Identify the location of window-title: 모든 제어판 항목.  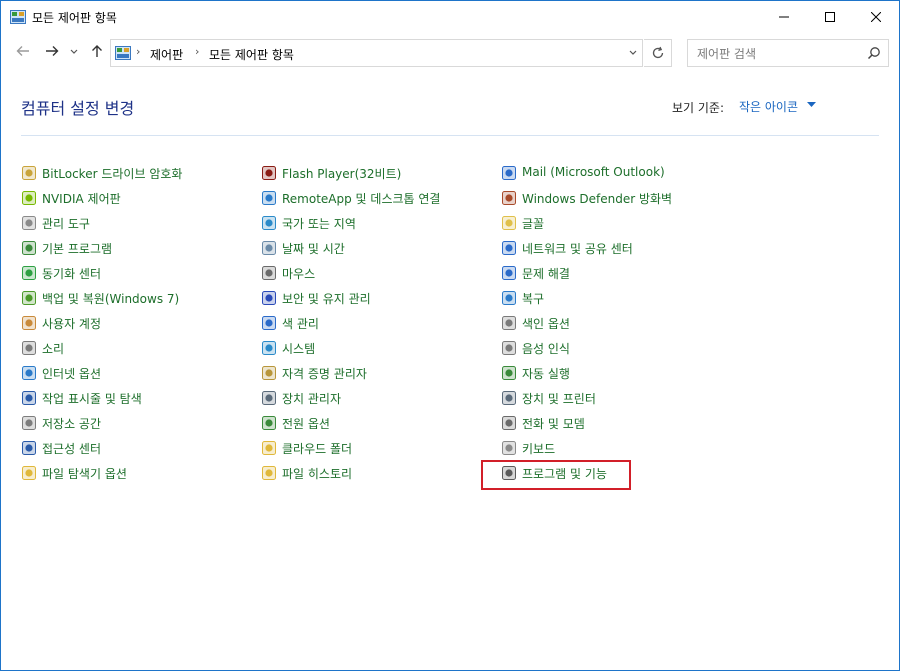
(74, 18).